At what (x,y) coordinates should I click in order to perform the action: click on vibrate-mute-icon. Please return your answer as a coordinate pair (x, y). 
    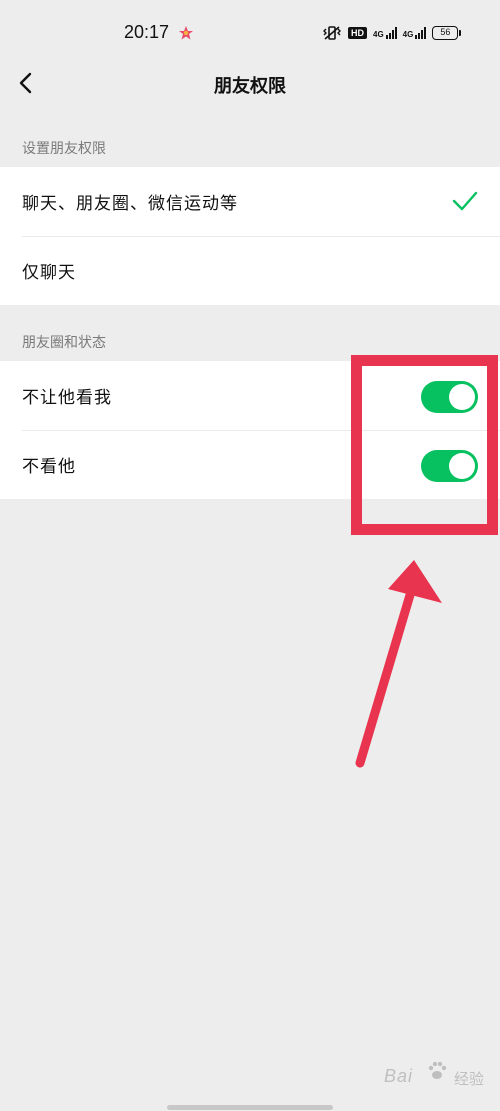
    Looking at the image, I should click on (332, 33).